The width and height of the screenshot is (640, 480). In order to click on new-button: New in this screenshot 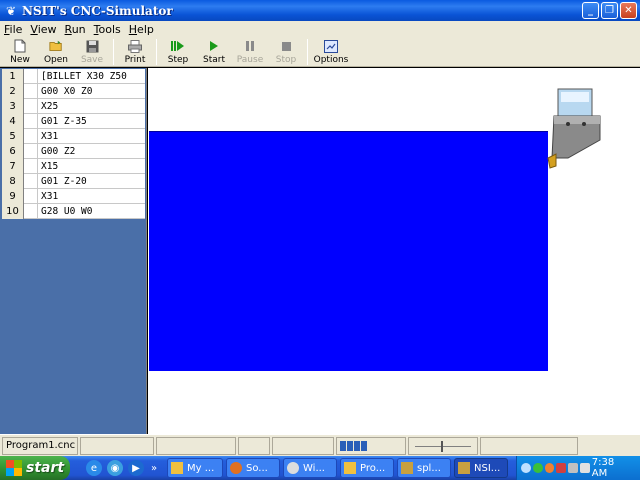, I will do `click(20, 52)`.